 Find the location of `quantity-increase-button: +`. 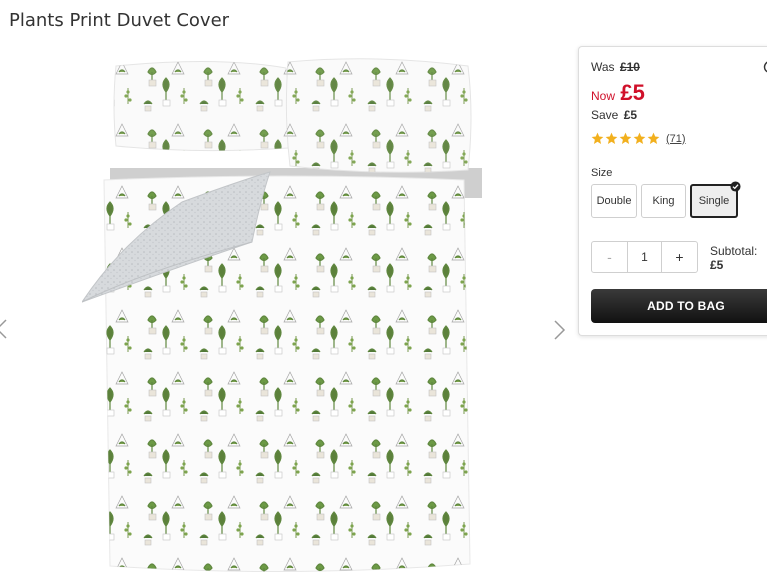

quantity-increase-button: + is located at coordinates (679, 257).